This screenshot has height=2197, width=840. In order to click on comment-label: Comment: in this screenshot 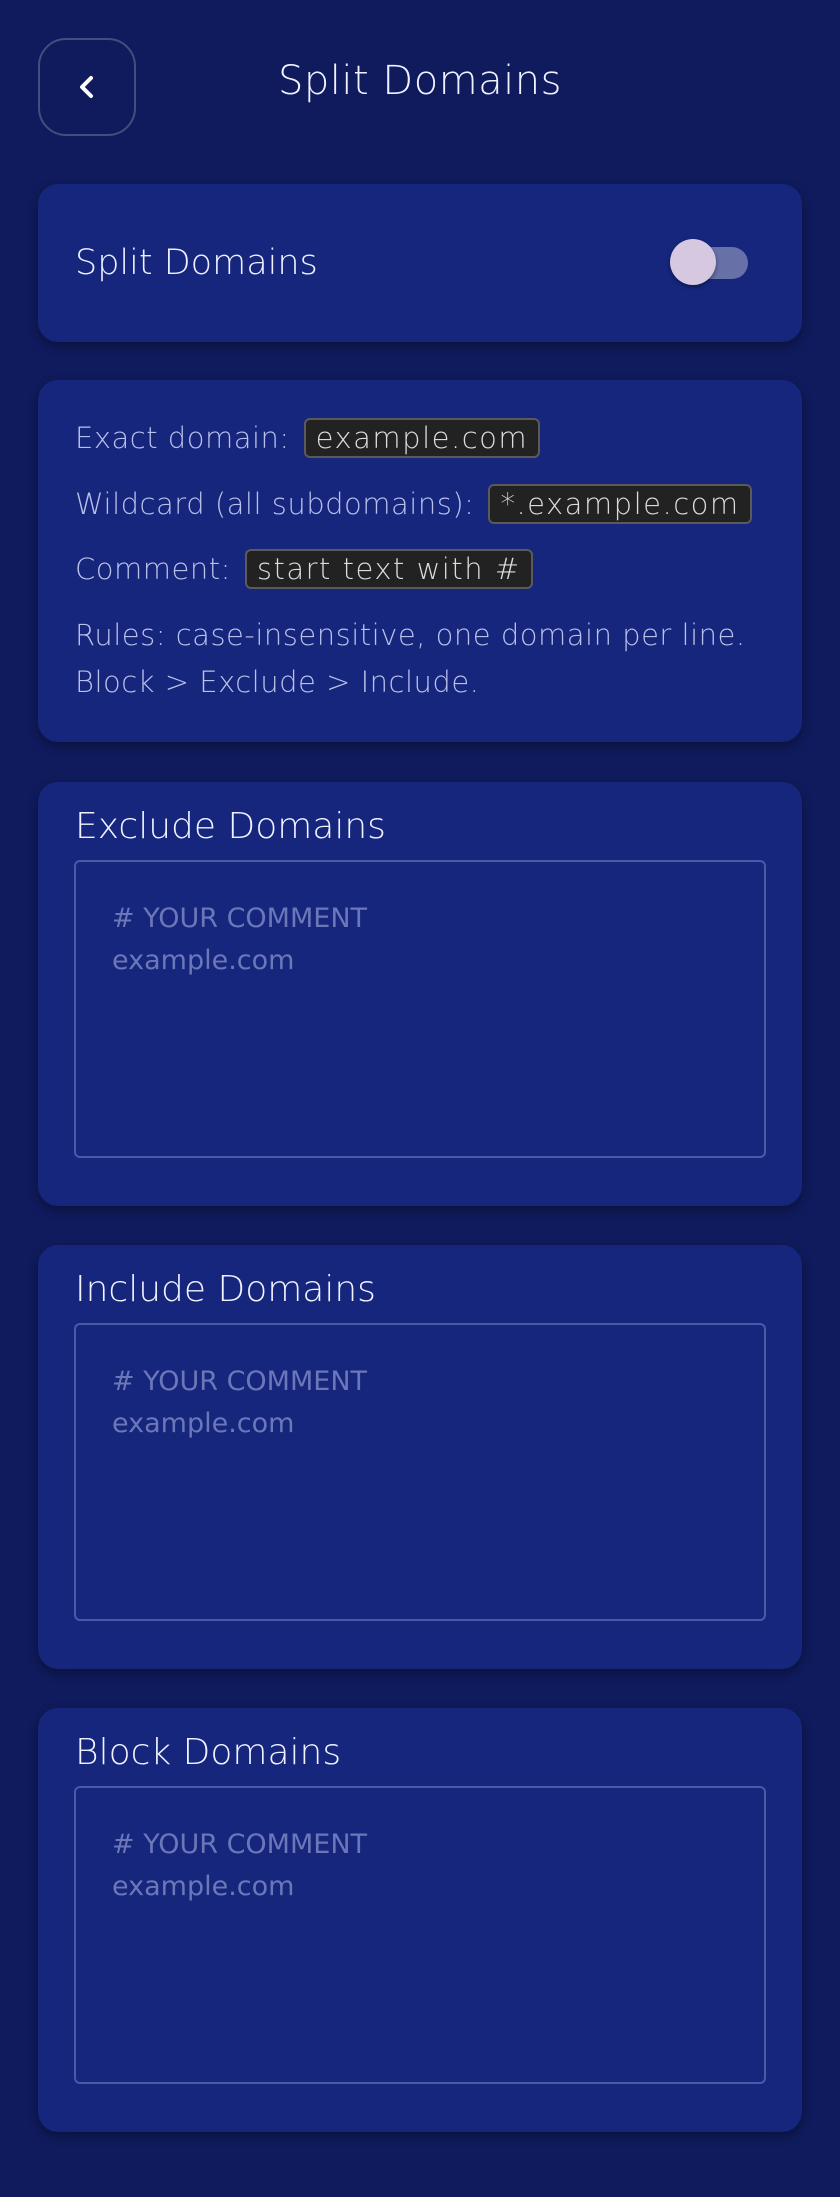, I will do `click(153, 569)`.